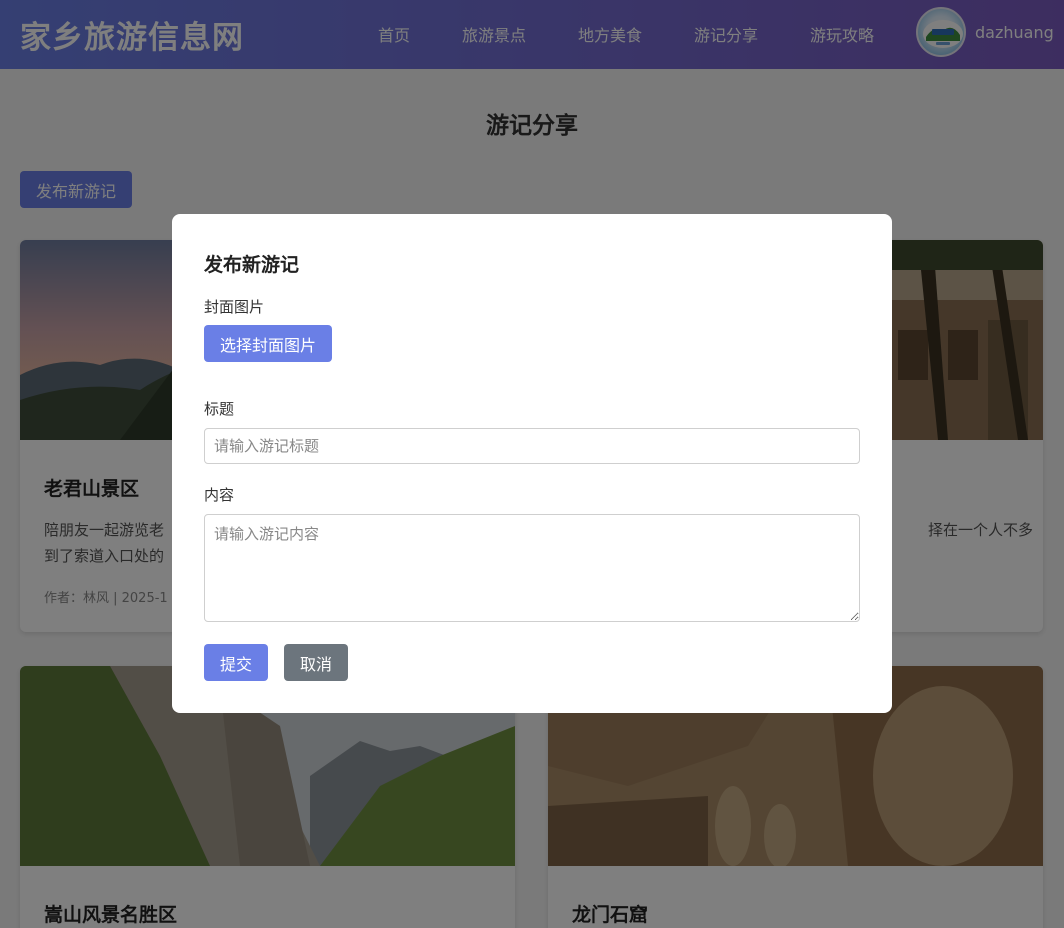  What do you see at coordinates (316, 662) in the screenshot?
I see `cancel-button: 取消` at bounding box center [316, 662].